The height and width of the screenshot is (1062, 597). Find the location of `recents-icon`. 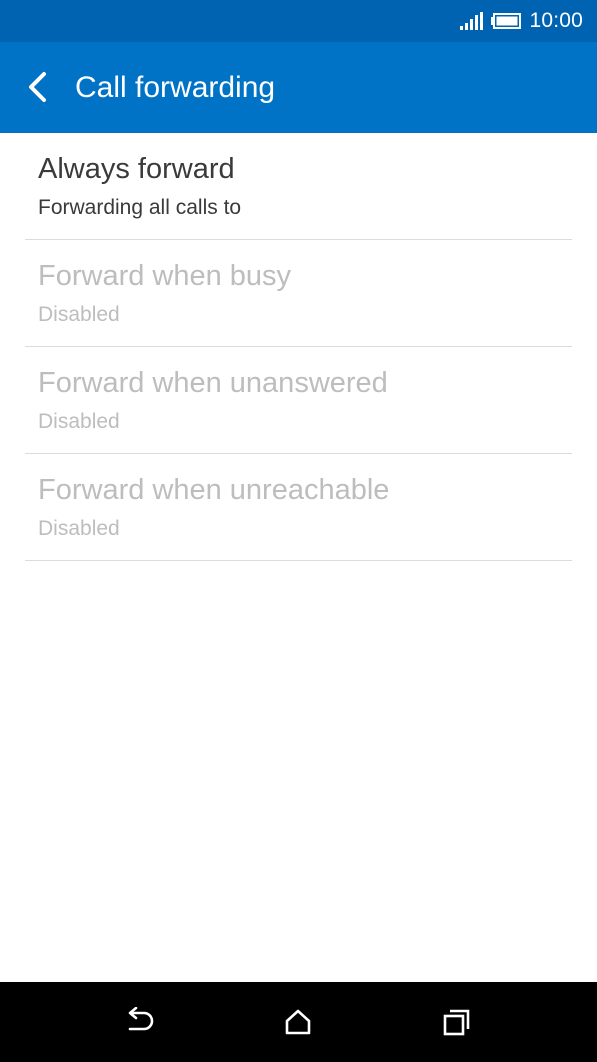

recents-icon is located at coordinates (456, 1022).